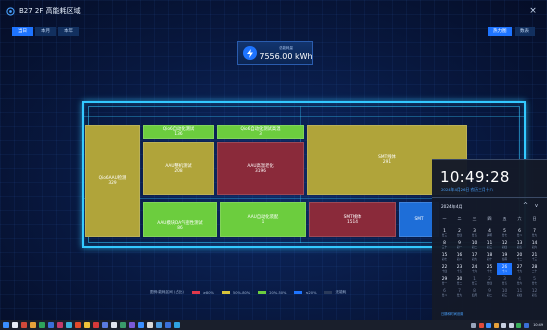 The height and width of the screenshot is (330, 547). Describe the element at coordinates (534, 257) in the screenshot. I see `calendar-day: 21 十三` at that location.